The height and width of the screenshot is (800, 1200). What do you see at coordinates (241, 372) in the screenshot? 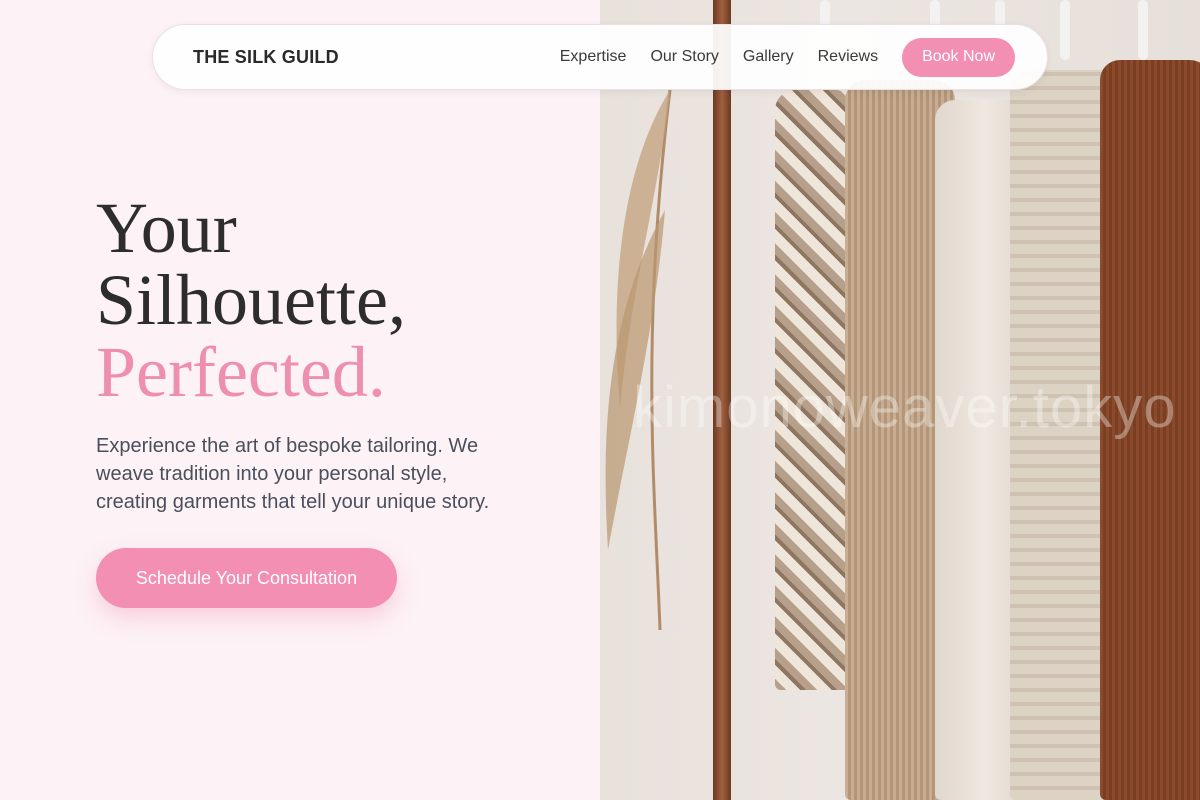
I see `hero-title-accent: Perfected.` at bounding box center [241, 372].